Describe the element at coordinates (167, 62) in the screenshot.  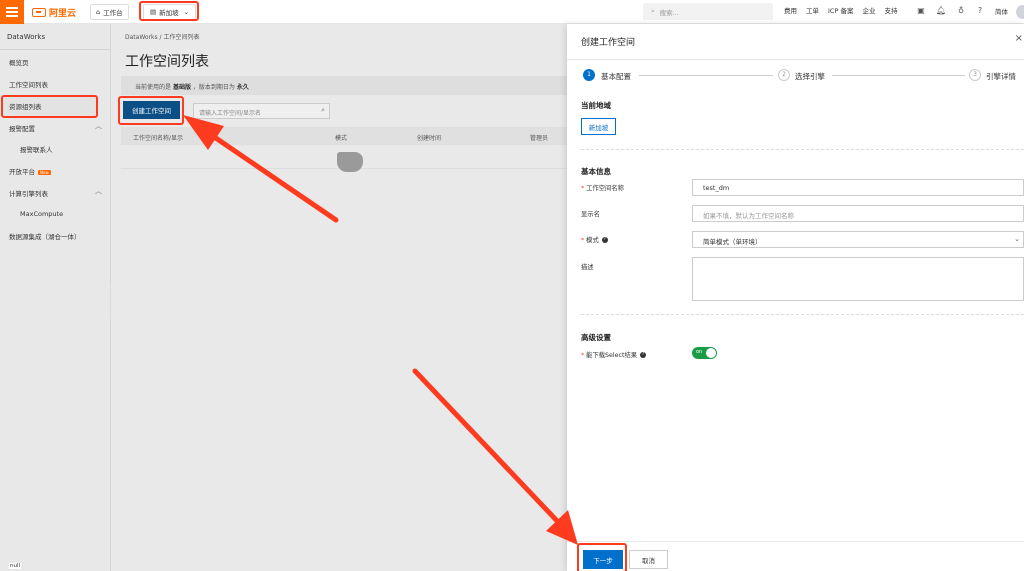
I see `page-title: 工作空间列表` at that location.